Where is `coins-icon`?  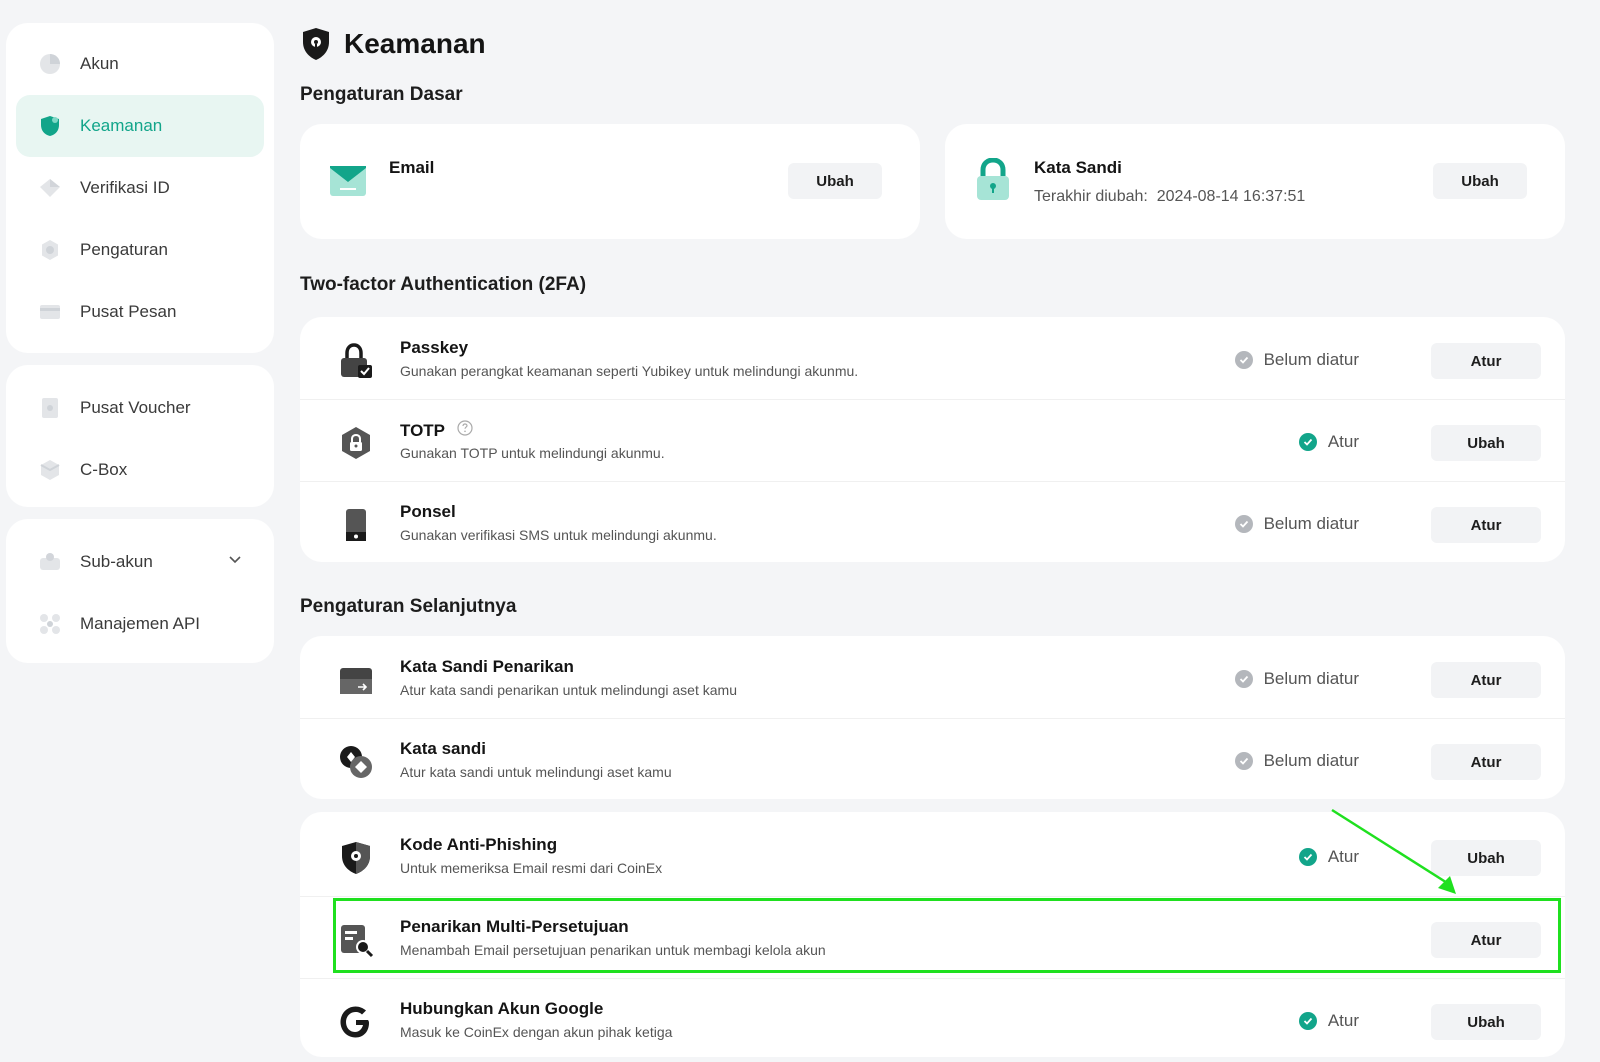 coins-icon is located at coordinates (356, 762).